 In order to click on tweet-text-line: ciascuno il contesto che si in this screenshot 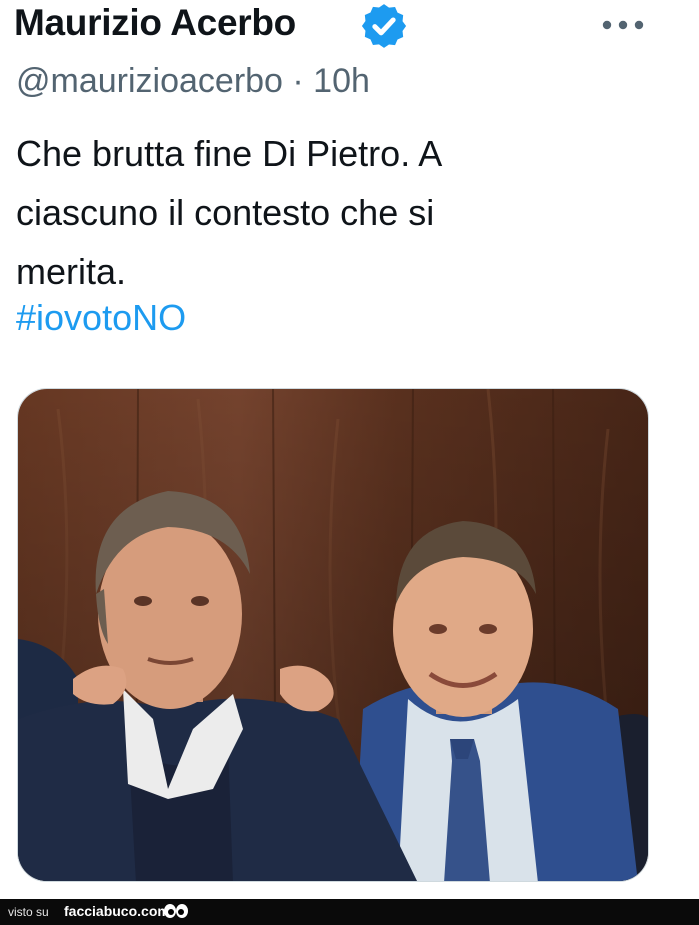, I will do `click(225, 212)`.